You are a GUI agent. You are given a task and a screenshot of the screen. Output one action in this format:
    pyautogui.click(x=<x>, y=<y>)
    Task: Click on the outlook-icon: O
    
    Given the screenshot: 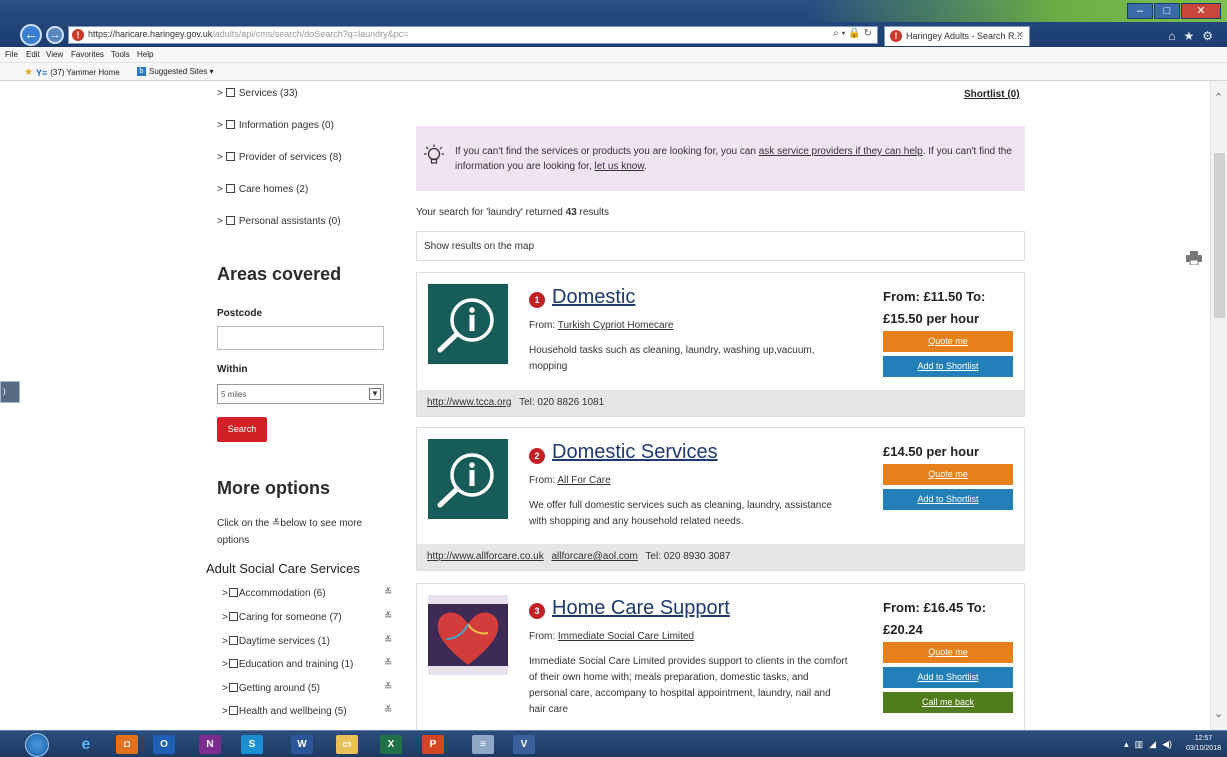 What is the action you would take?
    pyautogui.click(x=164, y=744)
    